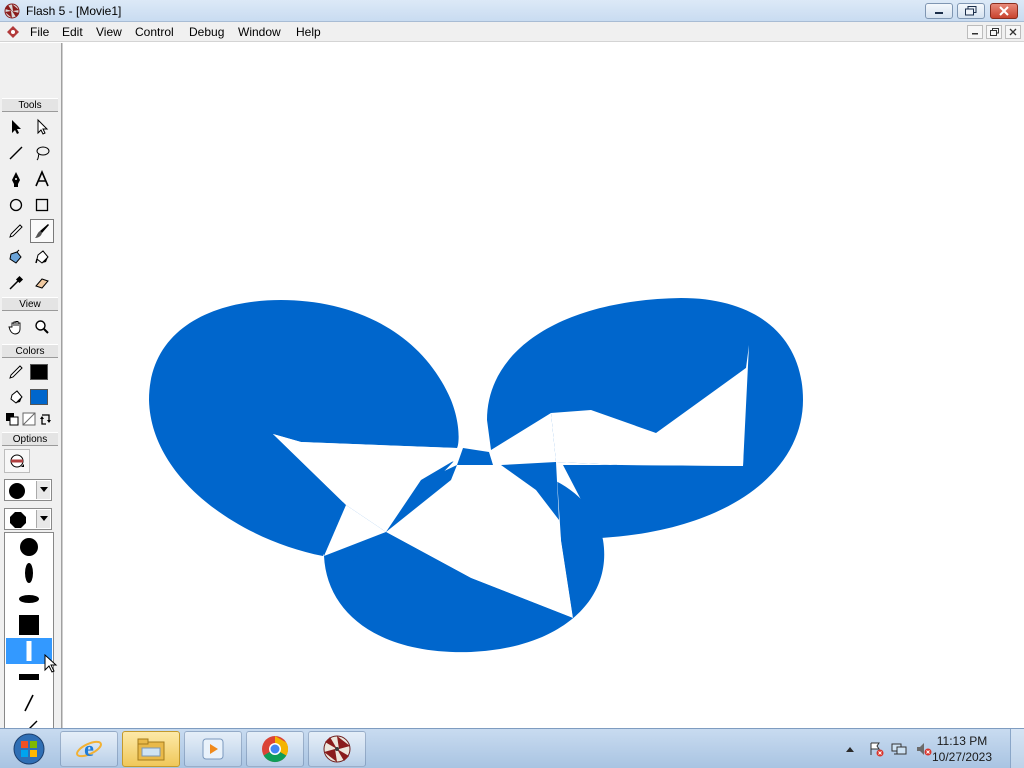 The height and width of the screenshot is (768, 1024). I want to click on restore-button, so click(971, 11).